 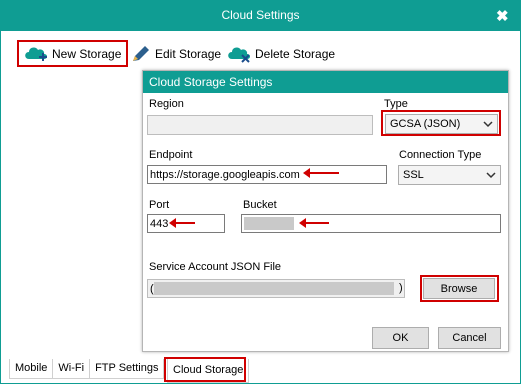 I want to click on bucket-arrow, so click(x=314, y=223).